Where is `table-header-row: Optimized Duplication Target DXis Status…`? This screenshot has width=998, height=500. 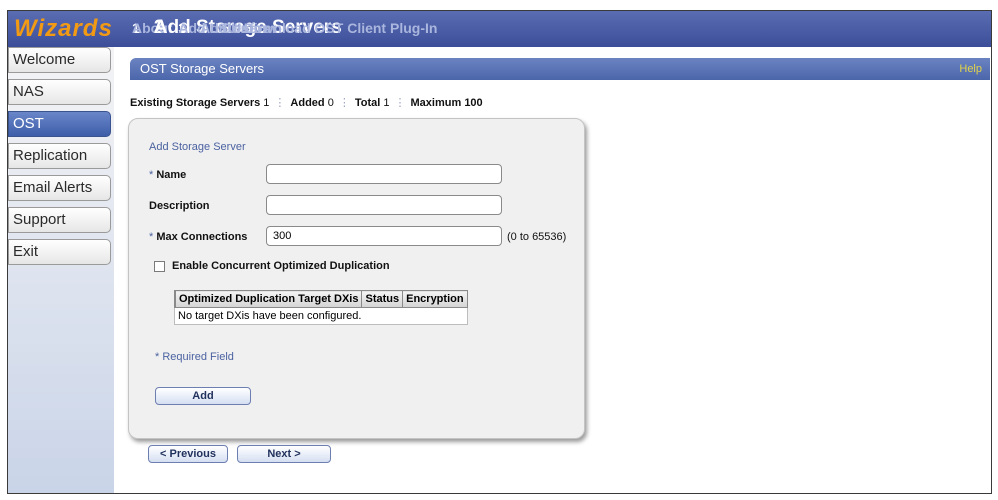 table-header-row: Optimized Duplication Target DXis Status… is located at coordinates (321, 299).